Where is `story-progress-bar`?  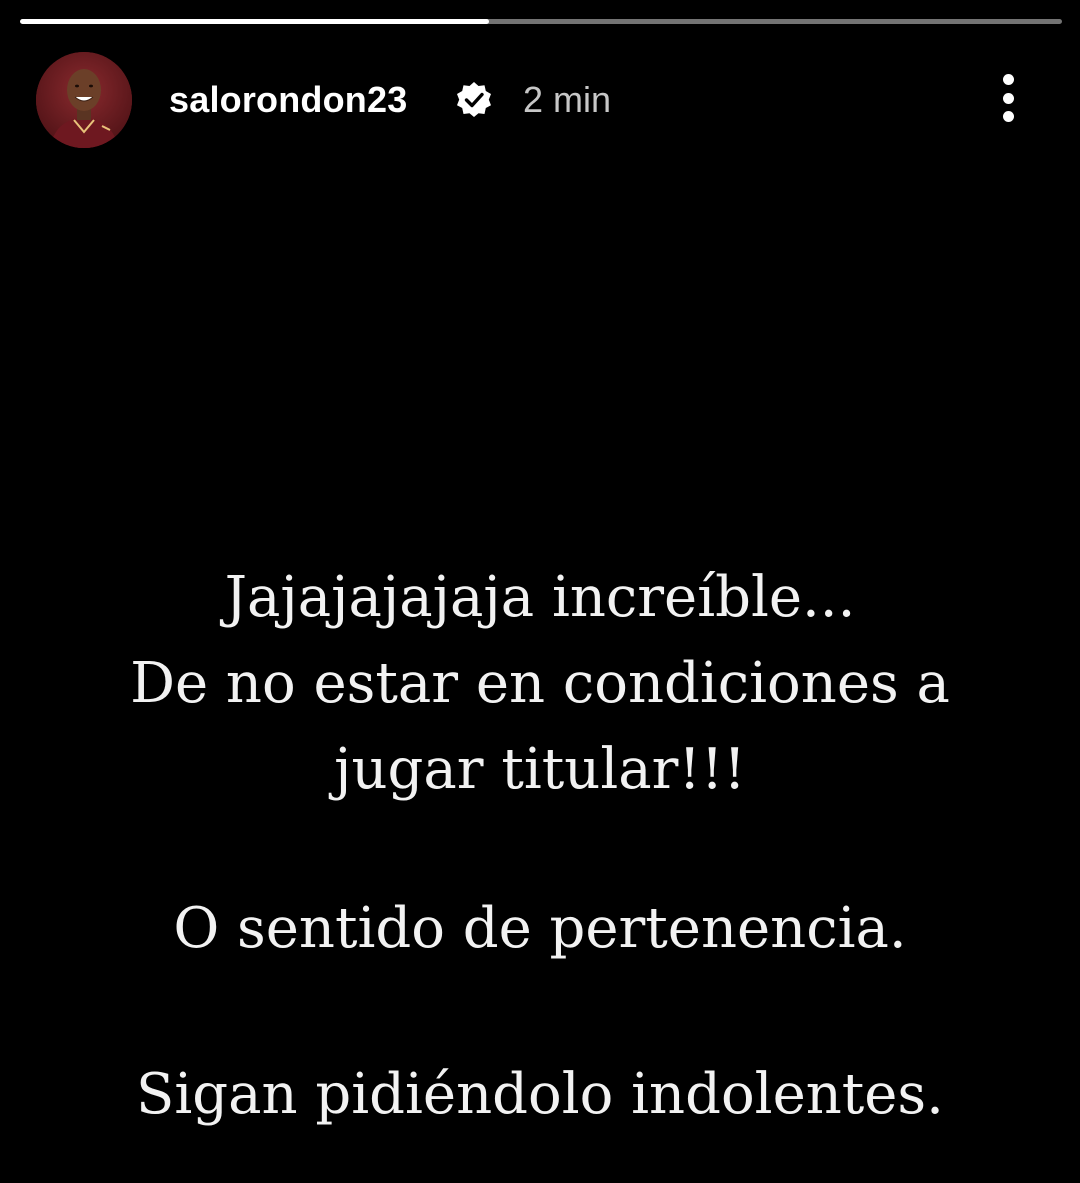 story-progress-bar is located at coordinates (541, 21).